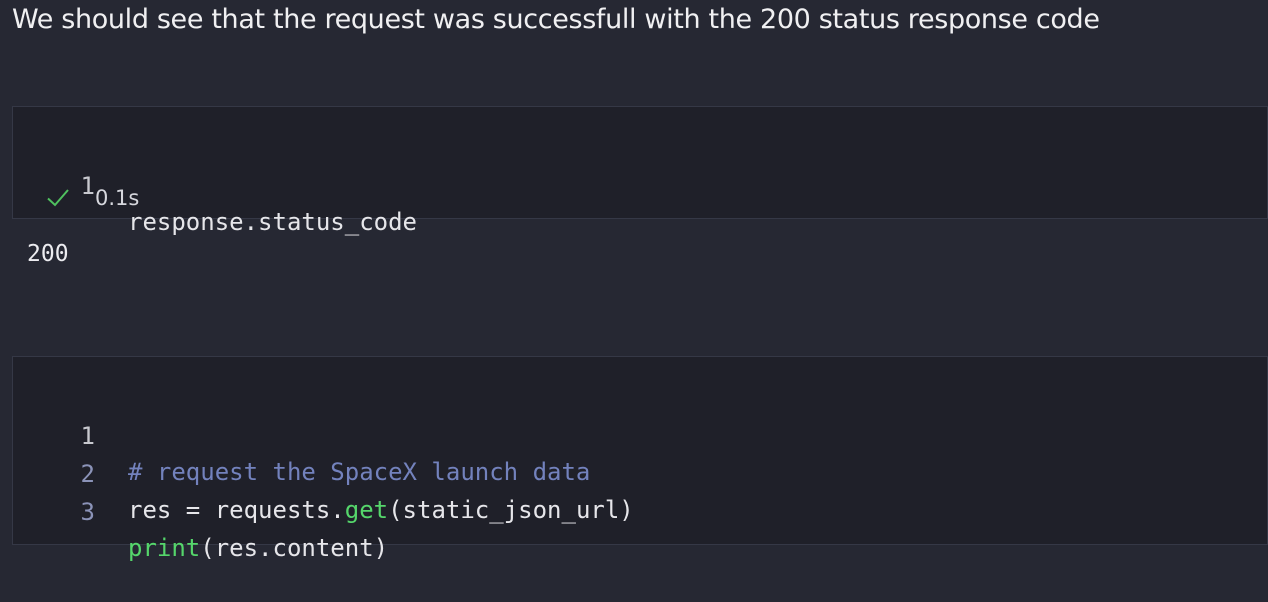 The height and width of the screenshot is (602, 1268). Describe the element at coordinates (157, 510) in the screenshot. I see `code-variable: res` at that location.